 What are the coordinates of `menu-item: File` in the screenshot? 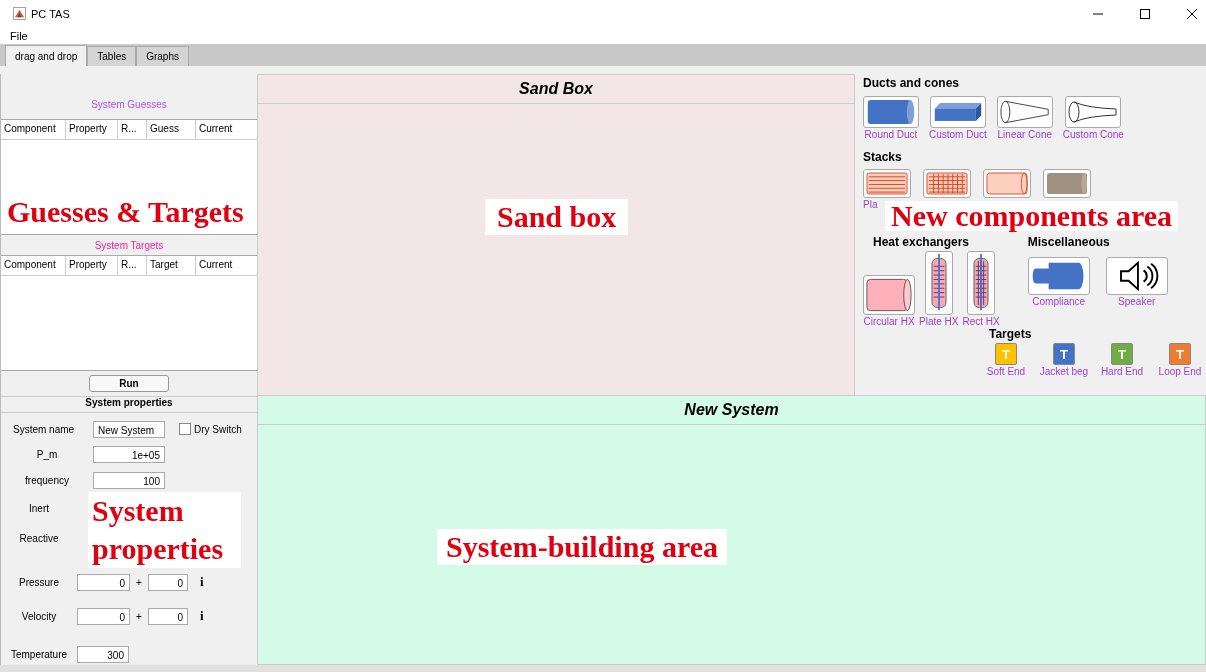 It's located at (19, 35).